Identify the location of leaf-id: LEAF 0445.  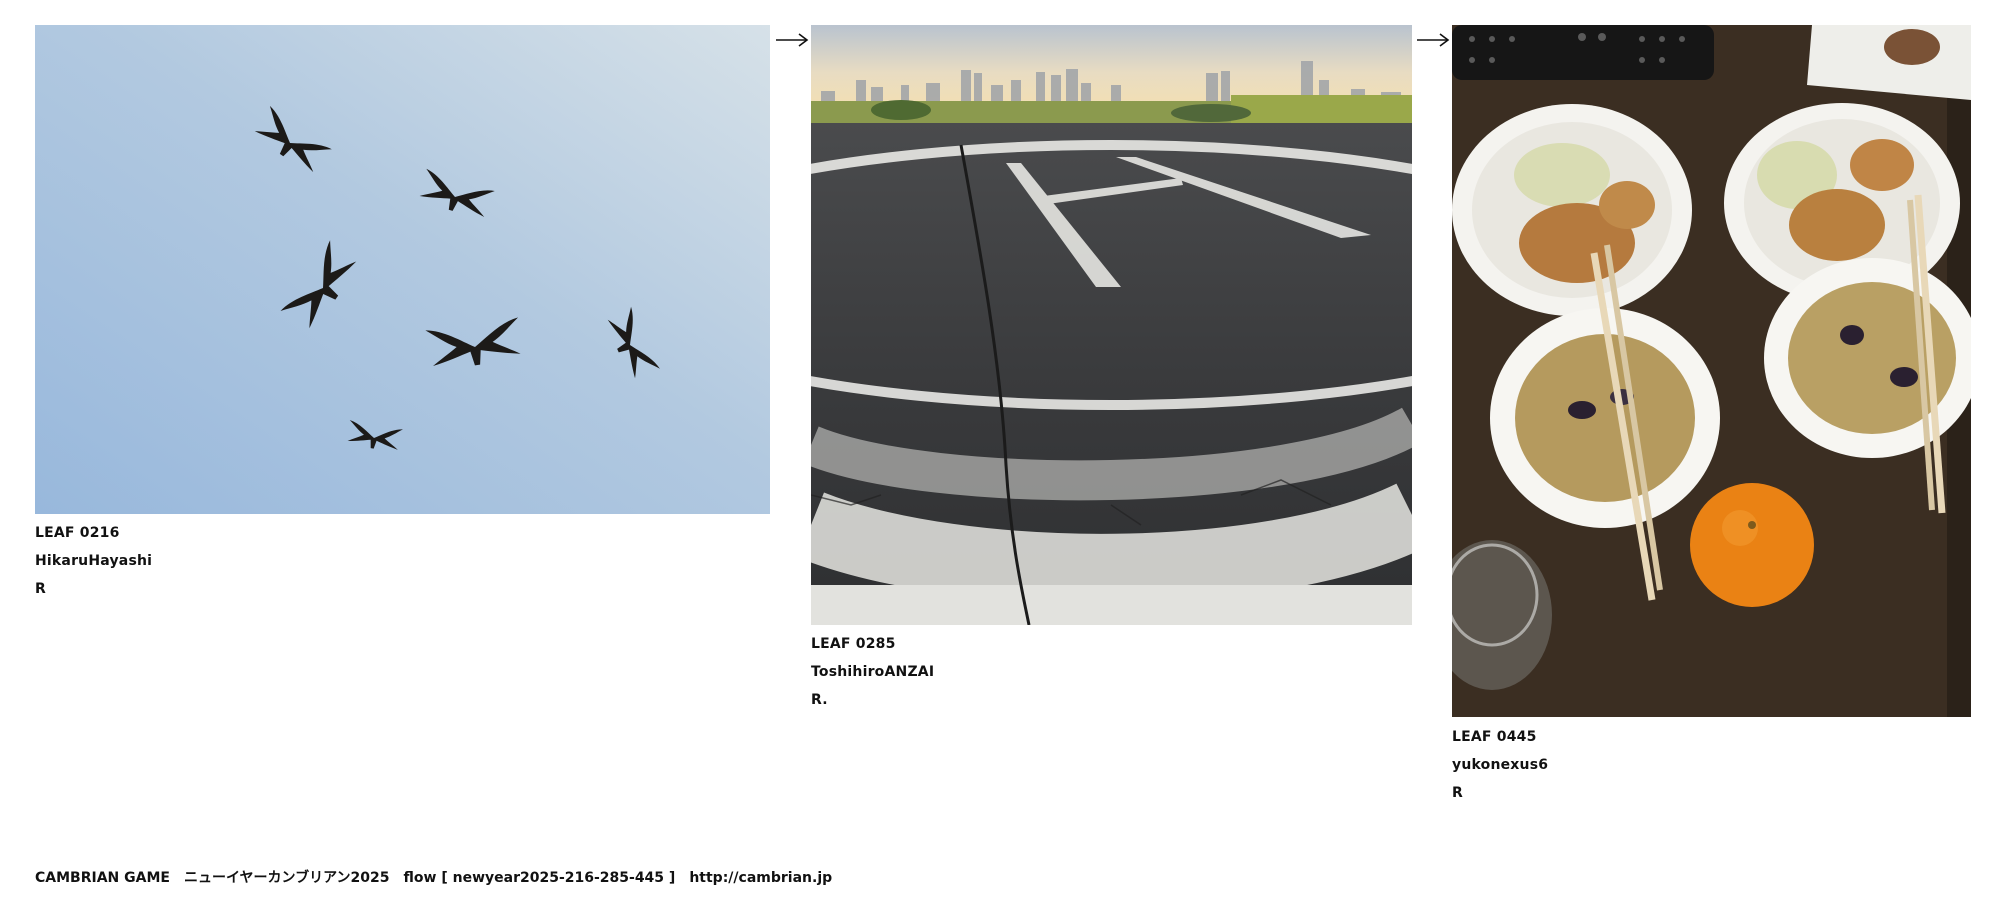
(1494, 737).